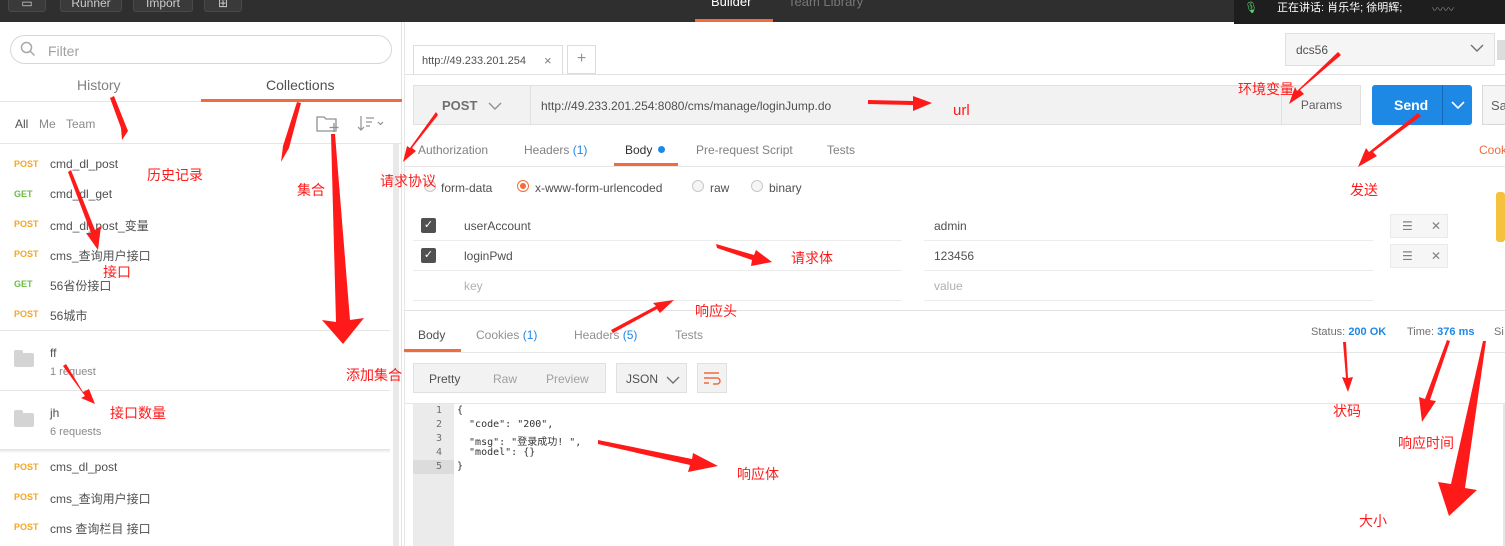  I want to click on annotation-env-var: 环境变量, so click(1266, 89).